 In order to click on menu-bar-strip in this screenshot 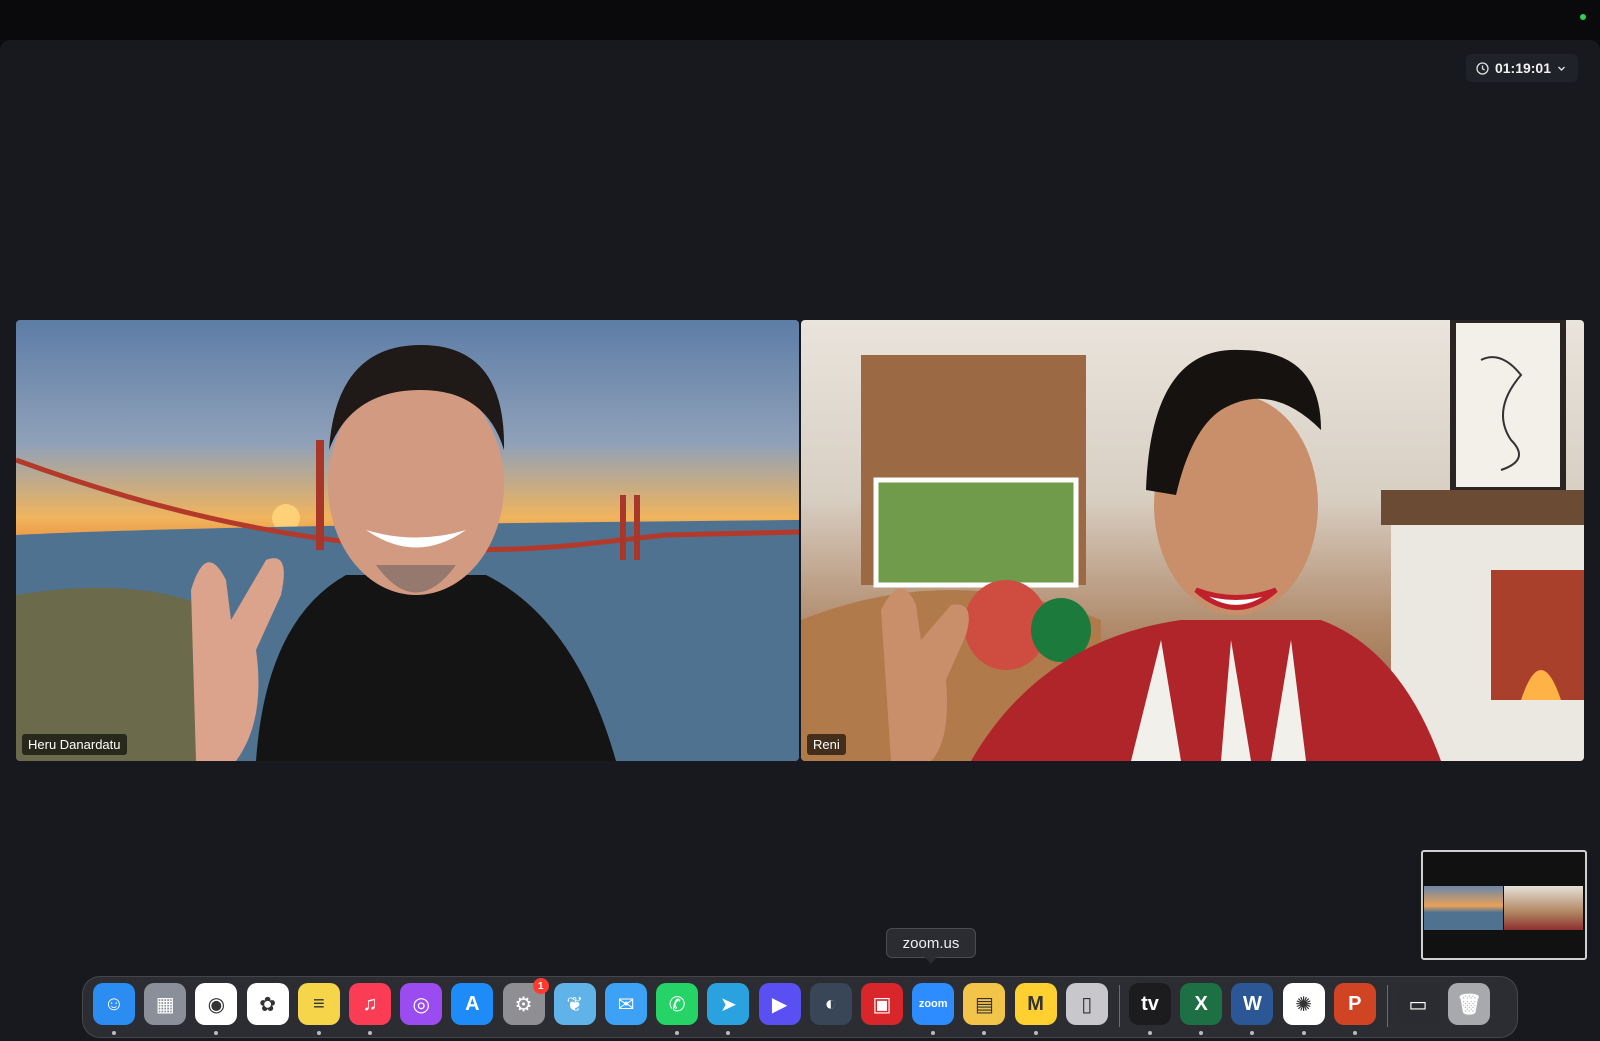, I will do `click(800, 20)`.